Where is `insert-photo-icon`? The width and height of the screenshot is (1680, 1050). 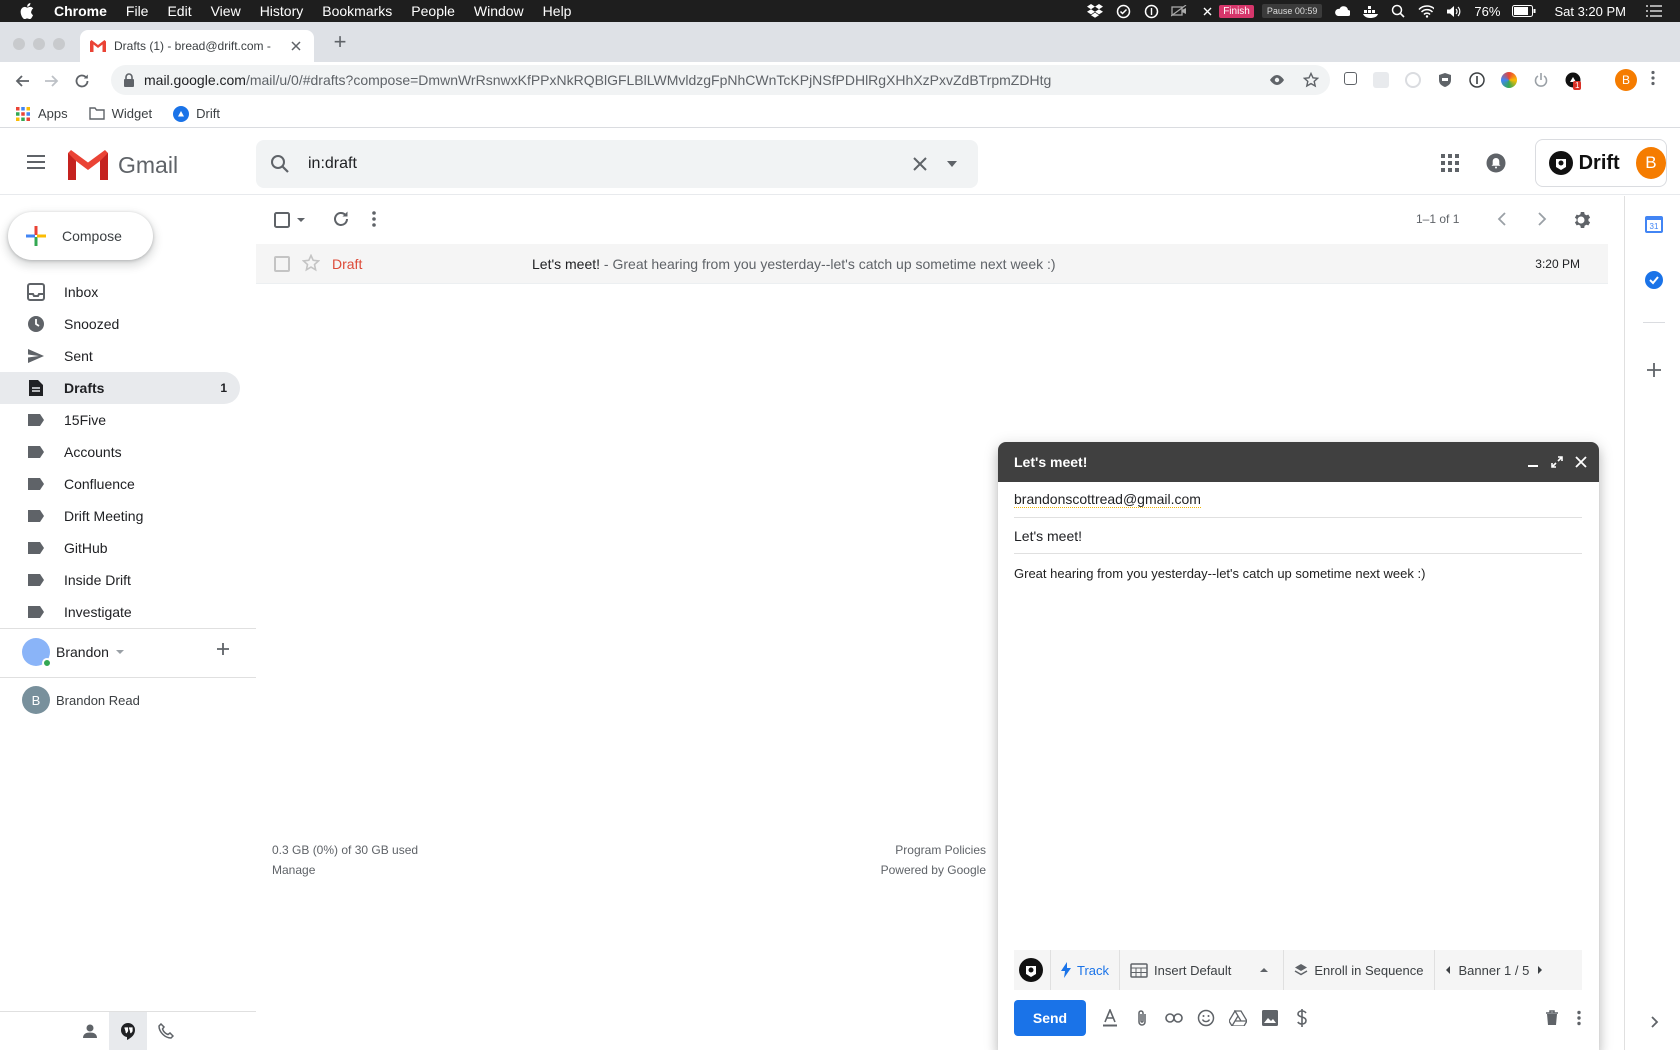
insert-photo-icon is located at coordinates (1270, 1018).